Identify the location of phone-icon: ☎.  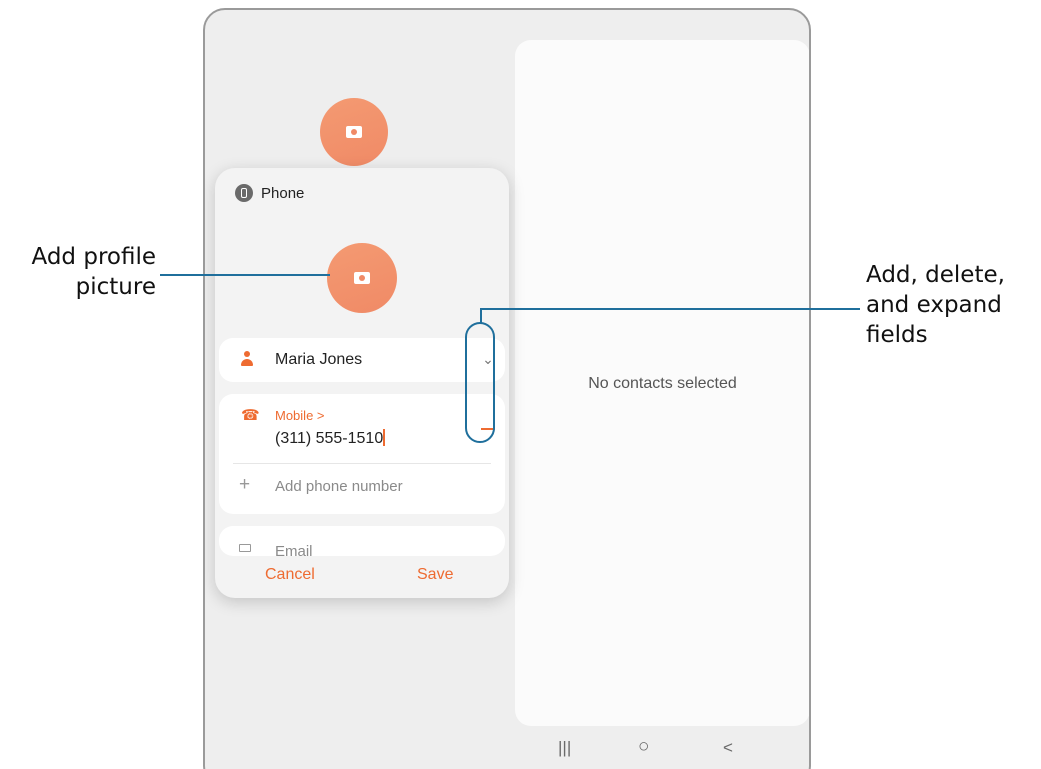
(250, 415).